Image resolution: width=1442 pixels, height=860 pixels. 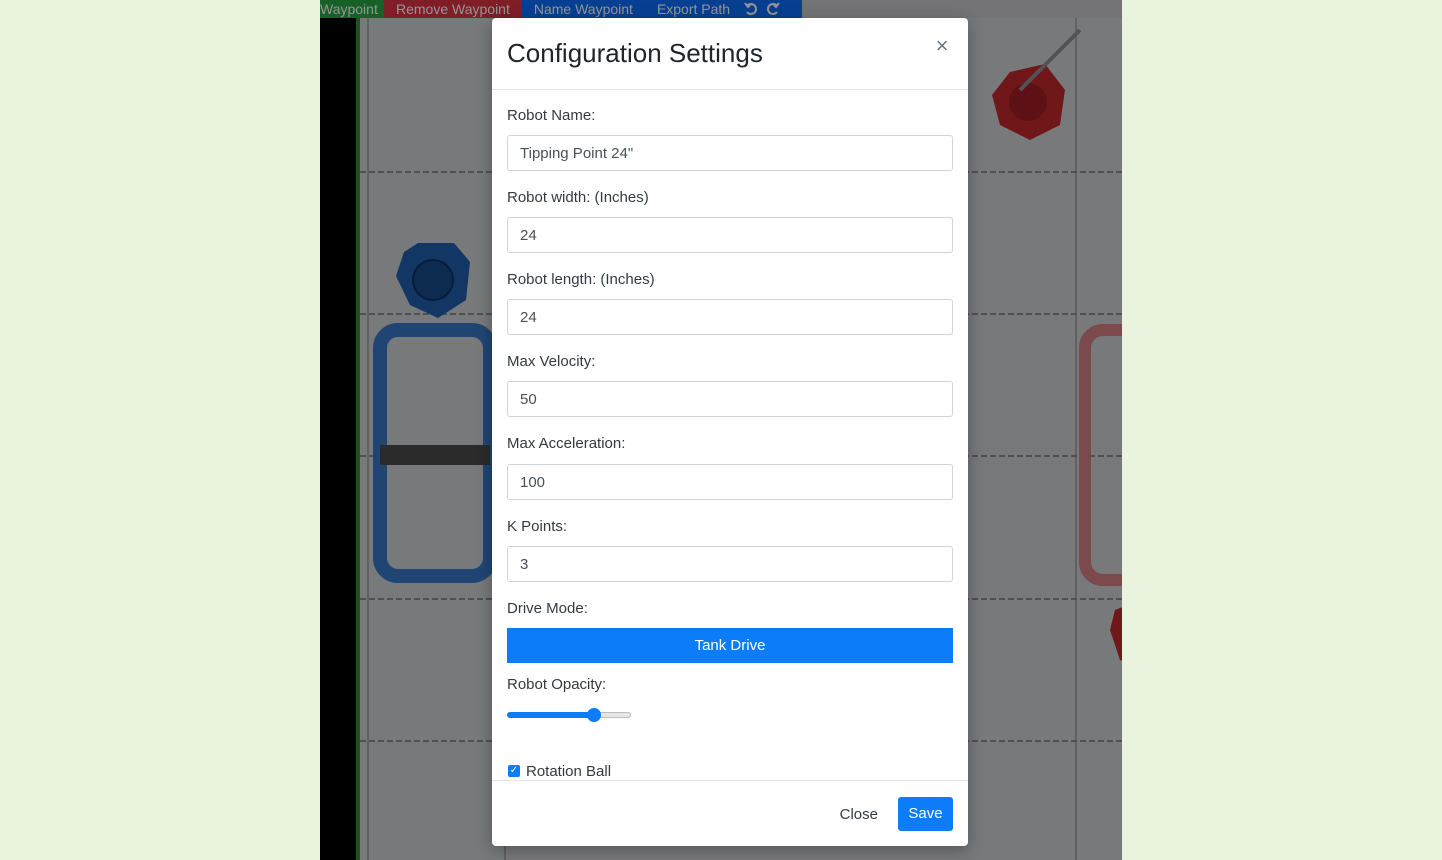 What do you see at coordinates (557, 684) in the screenshot?
I see `robot-opacity-label: Robot Opacity:` at bounding box center [557, 684].